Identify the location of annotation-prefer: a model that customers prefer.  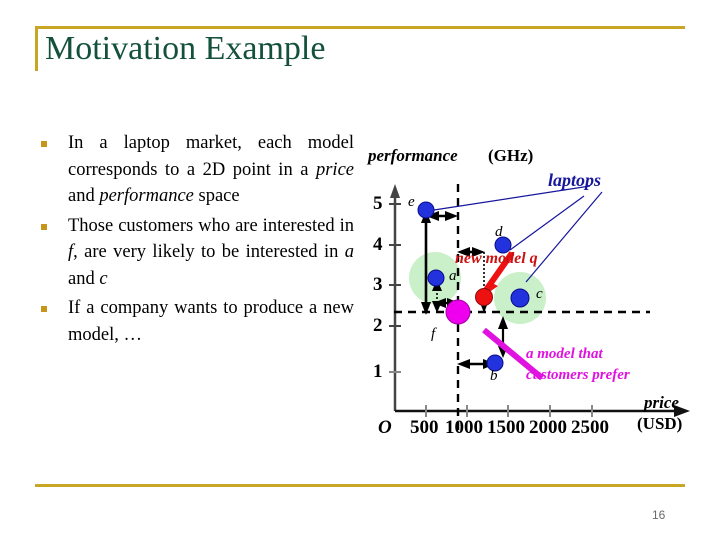
(578, 365).